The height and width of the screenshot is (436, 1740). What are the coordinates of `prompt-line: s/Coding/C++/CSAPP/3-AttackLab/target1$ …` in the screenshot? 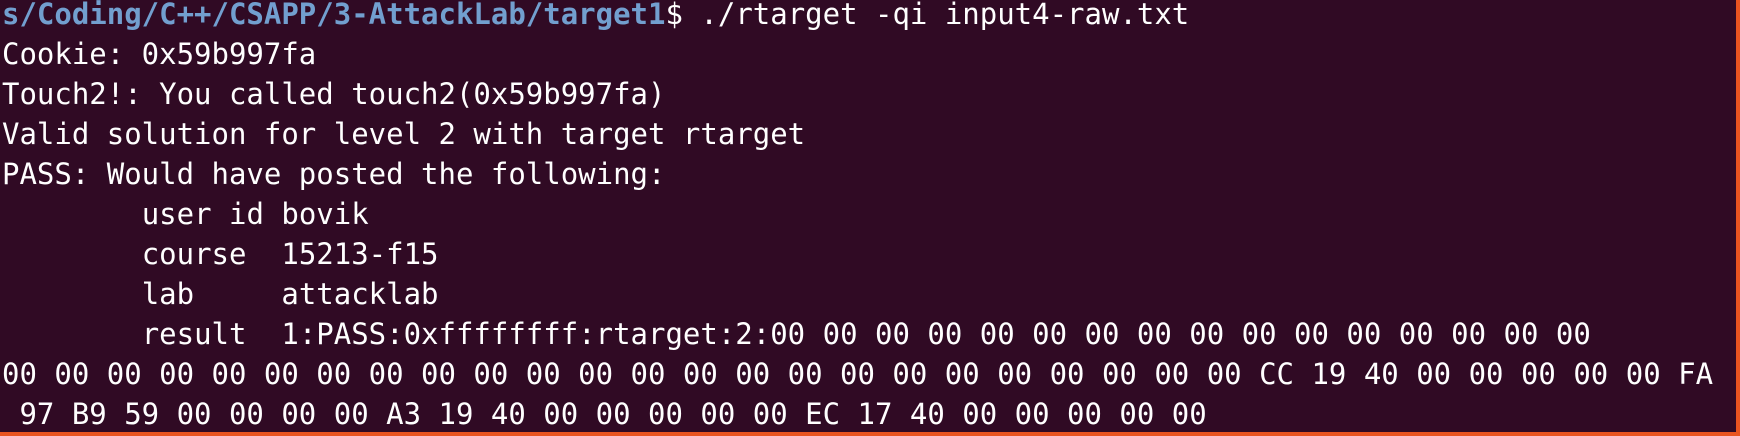 It's located at (869, 17).